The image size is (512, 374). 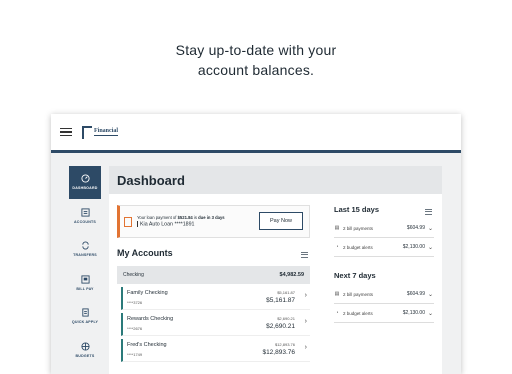 I want to click on transfers-icon, so click(x=85, y=243).